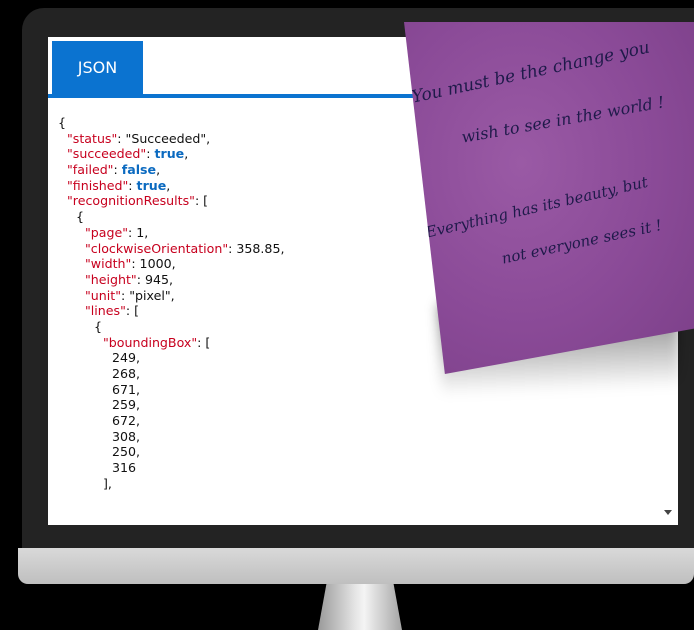 This screenshot has width=694, height=630. I want to click on json-line: "finished": true,, so click(171, 186).